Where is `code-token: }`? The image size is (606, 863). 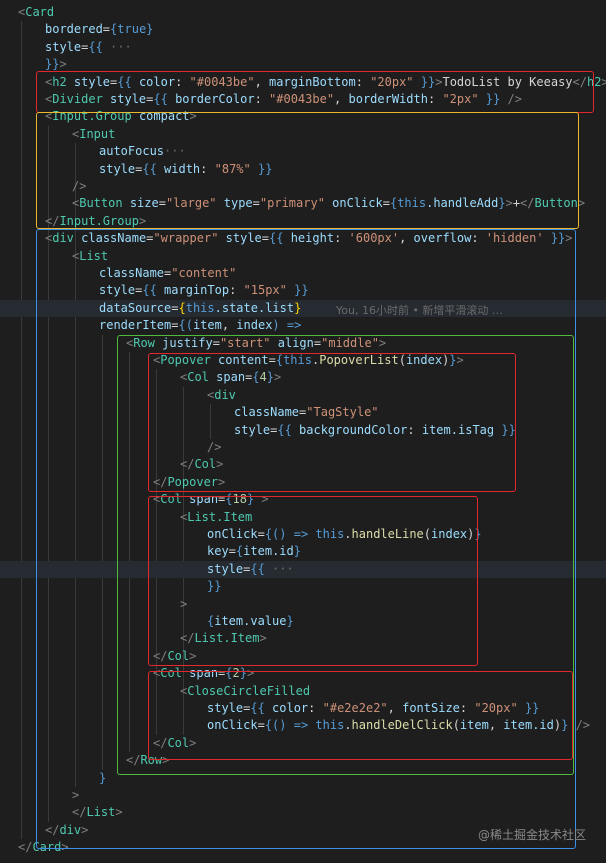 code-token: } is located at coordinates (150, 29).